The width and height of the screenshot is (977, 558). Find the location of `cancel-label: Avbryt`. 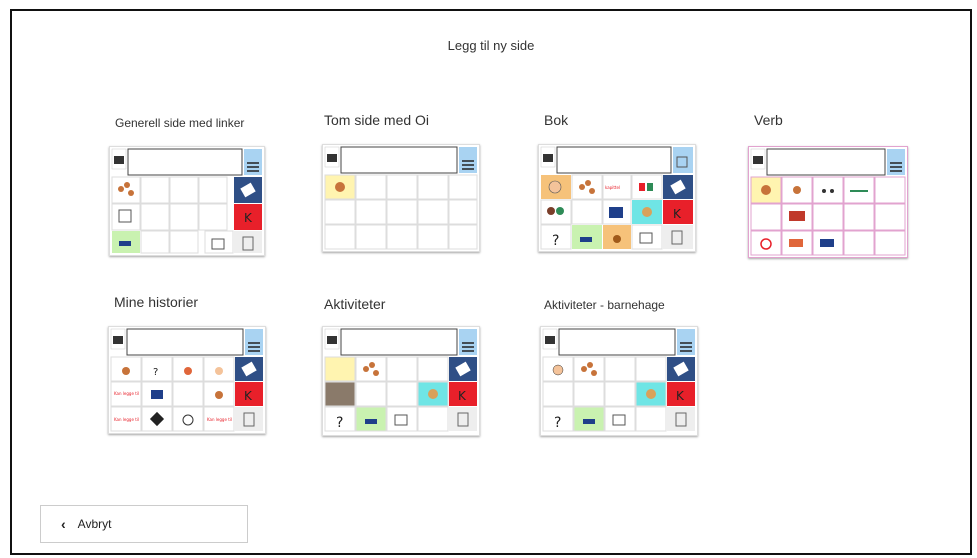

cancel-label: Avbryt is located at coordinates (94, 524).